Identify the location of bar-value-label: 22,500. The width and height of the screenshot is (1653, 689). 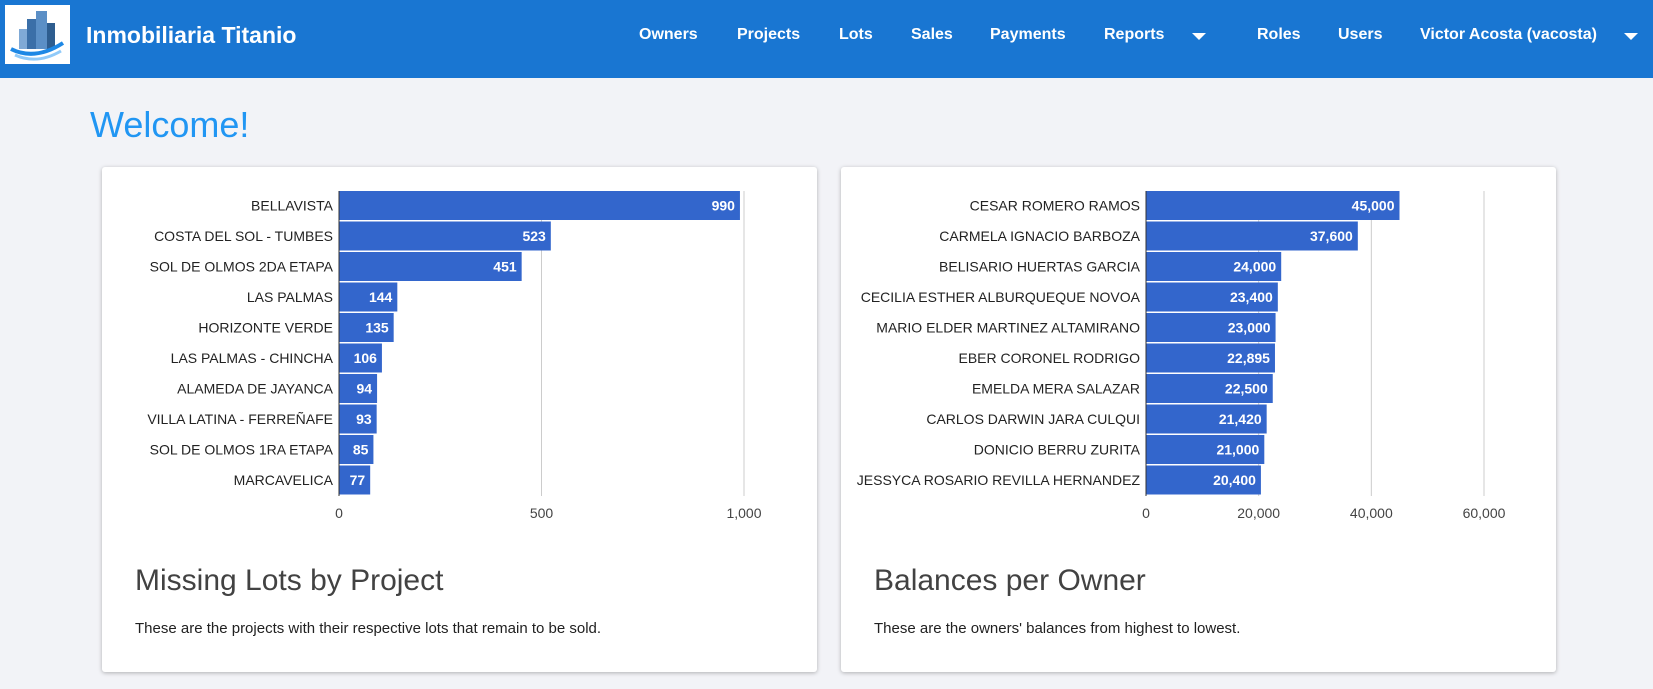
(1246, 389).